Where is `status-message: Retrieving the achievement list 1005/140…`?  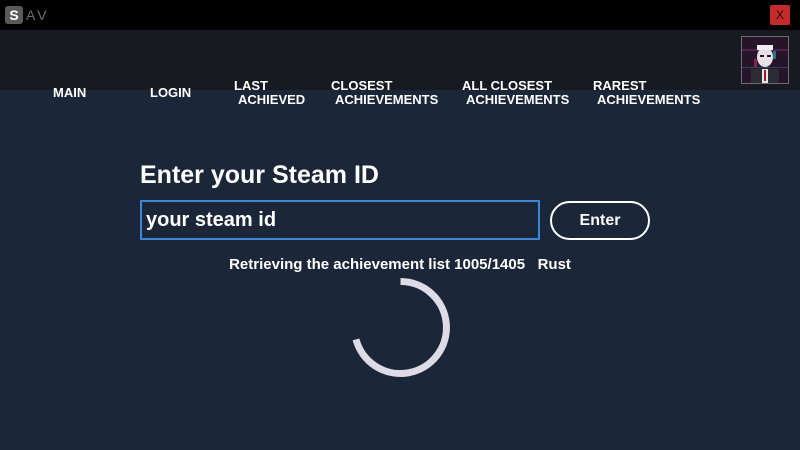
status-message: Retrieving the achievement list 1005/140… is located at coordinates (400, 264).